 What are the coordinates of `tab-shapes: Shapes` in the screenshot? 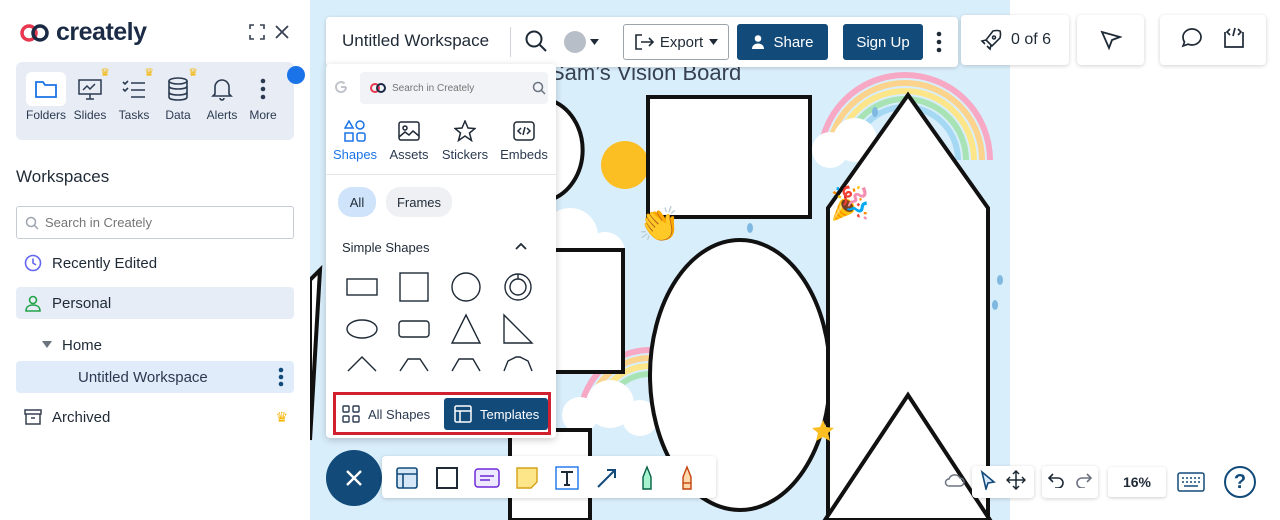 It's located at (355, 140).